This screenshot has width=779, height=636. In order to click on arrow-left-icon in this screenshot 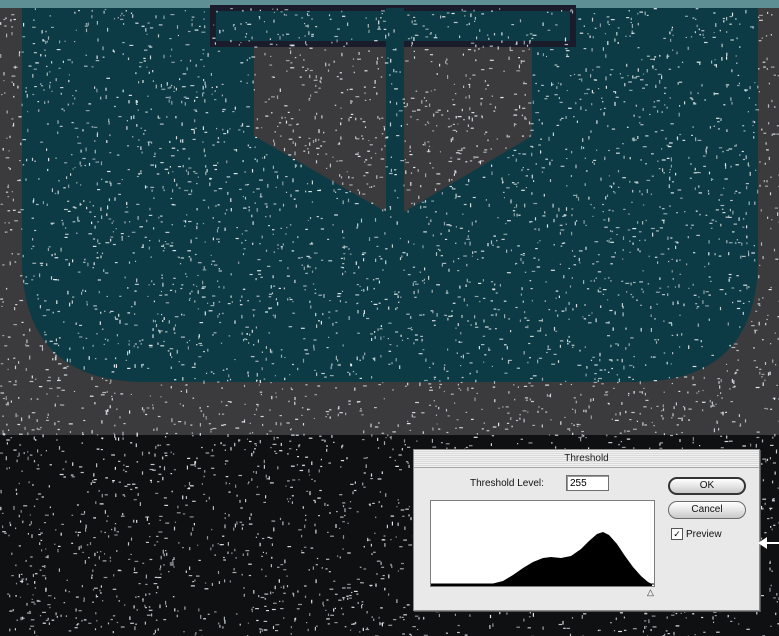, I will do `click(768, 543)`.